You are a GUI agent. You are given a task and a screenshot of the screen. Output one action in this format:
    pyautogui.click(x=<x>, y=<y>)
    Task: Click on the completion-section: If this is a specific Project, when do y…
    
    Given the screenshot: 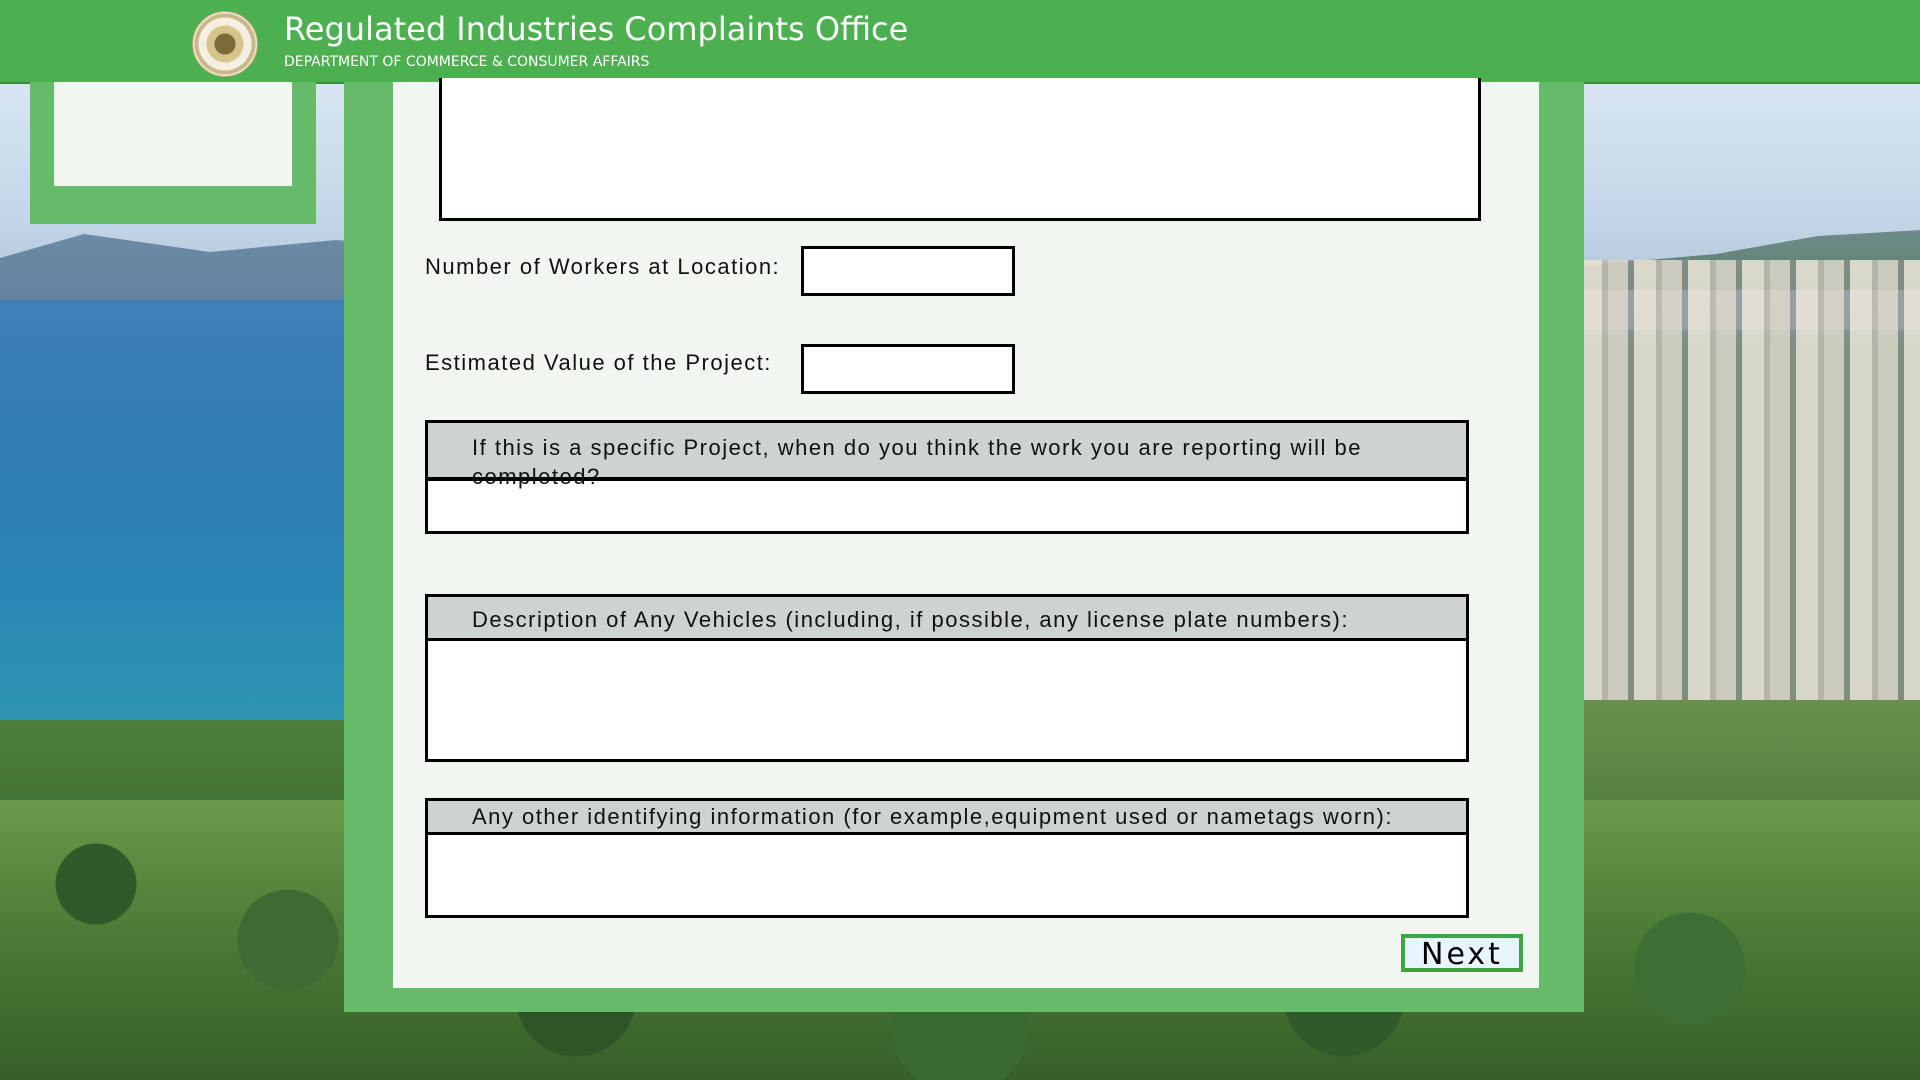 What is the action you would take?
    pyautogui.click(x=947, y=477)
    